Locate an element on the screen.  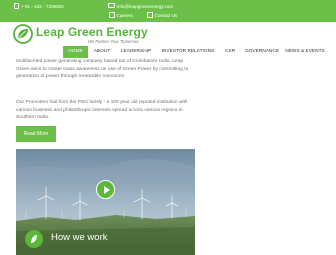
brand-tagline: We Partner Your Tomorrow is located at coordinates (113, 41).